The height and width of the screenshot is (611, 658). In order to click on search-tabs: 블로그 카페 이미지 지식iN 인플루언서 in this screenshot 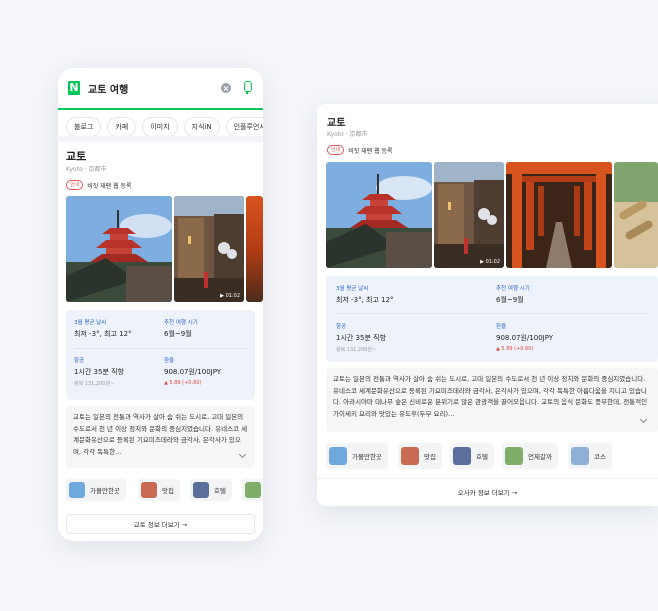, I will do `click(160, 123)`.